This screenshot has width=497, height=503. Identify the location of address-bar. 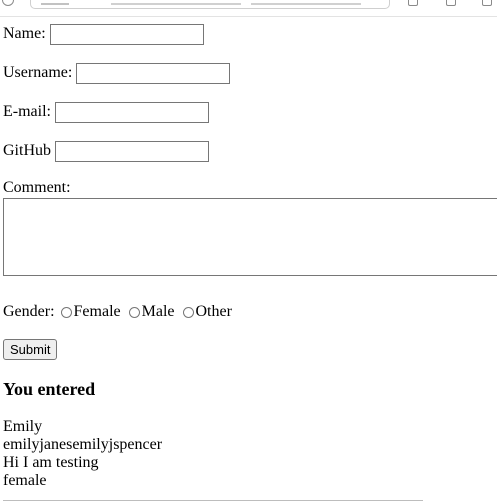
(210, 4).